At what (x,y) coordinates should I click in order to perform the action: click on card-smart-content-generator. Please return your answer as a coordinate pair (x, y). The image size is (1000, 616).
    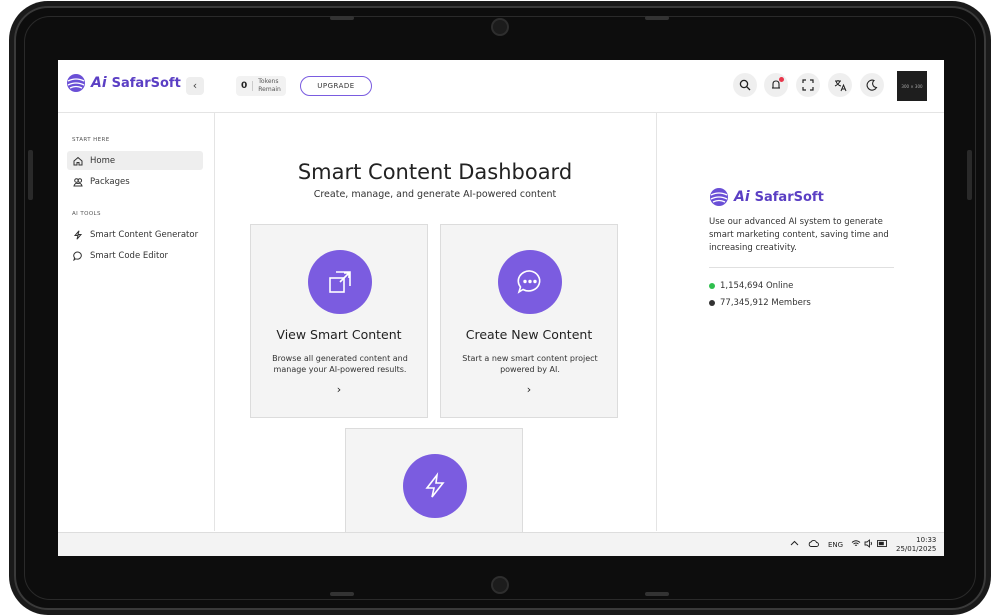
    Looking at the image, I should click on (434, 483).